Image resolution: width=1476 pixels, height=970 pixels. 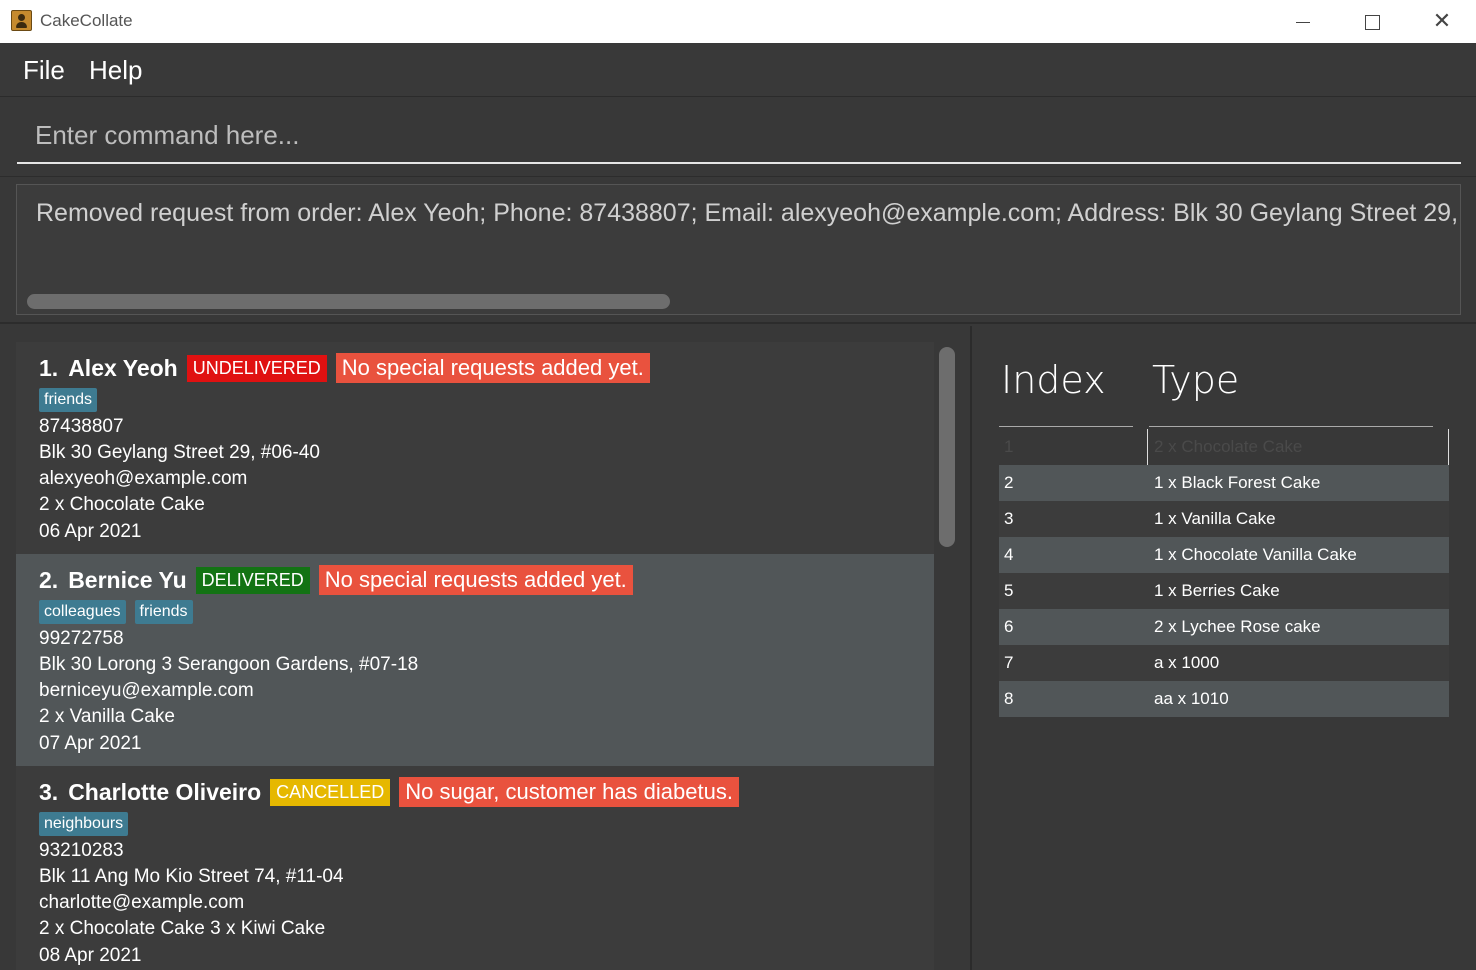 I want to click on status-badge: CANCELLED, so click(x=330, y=792).